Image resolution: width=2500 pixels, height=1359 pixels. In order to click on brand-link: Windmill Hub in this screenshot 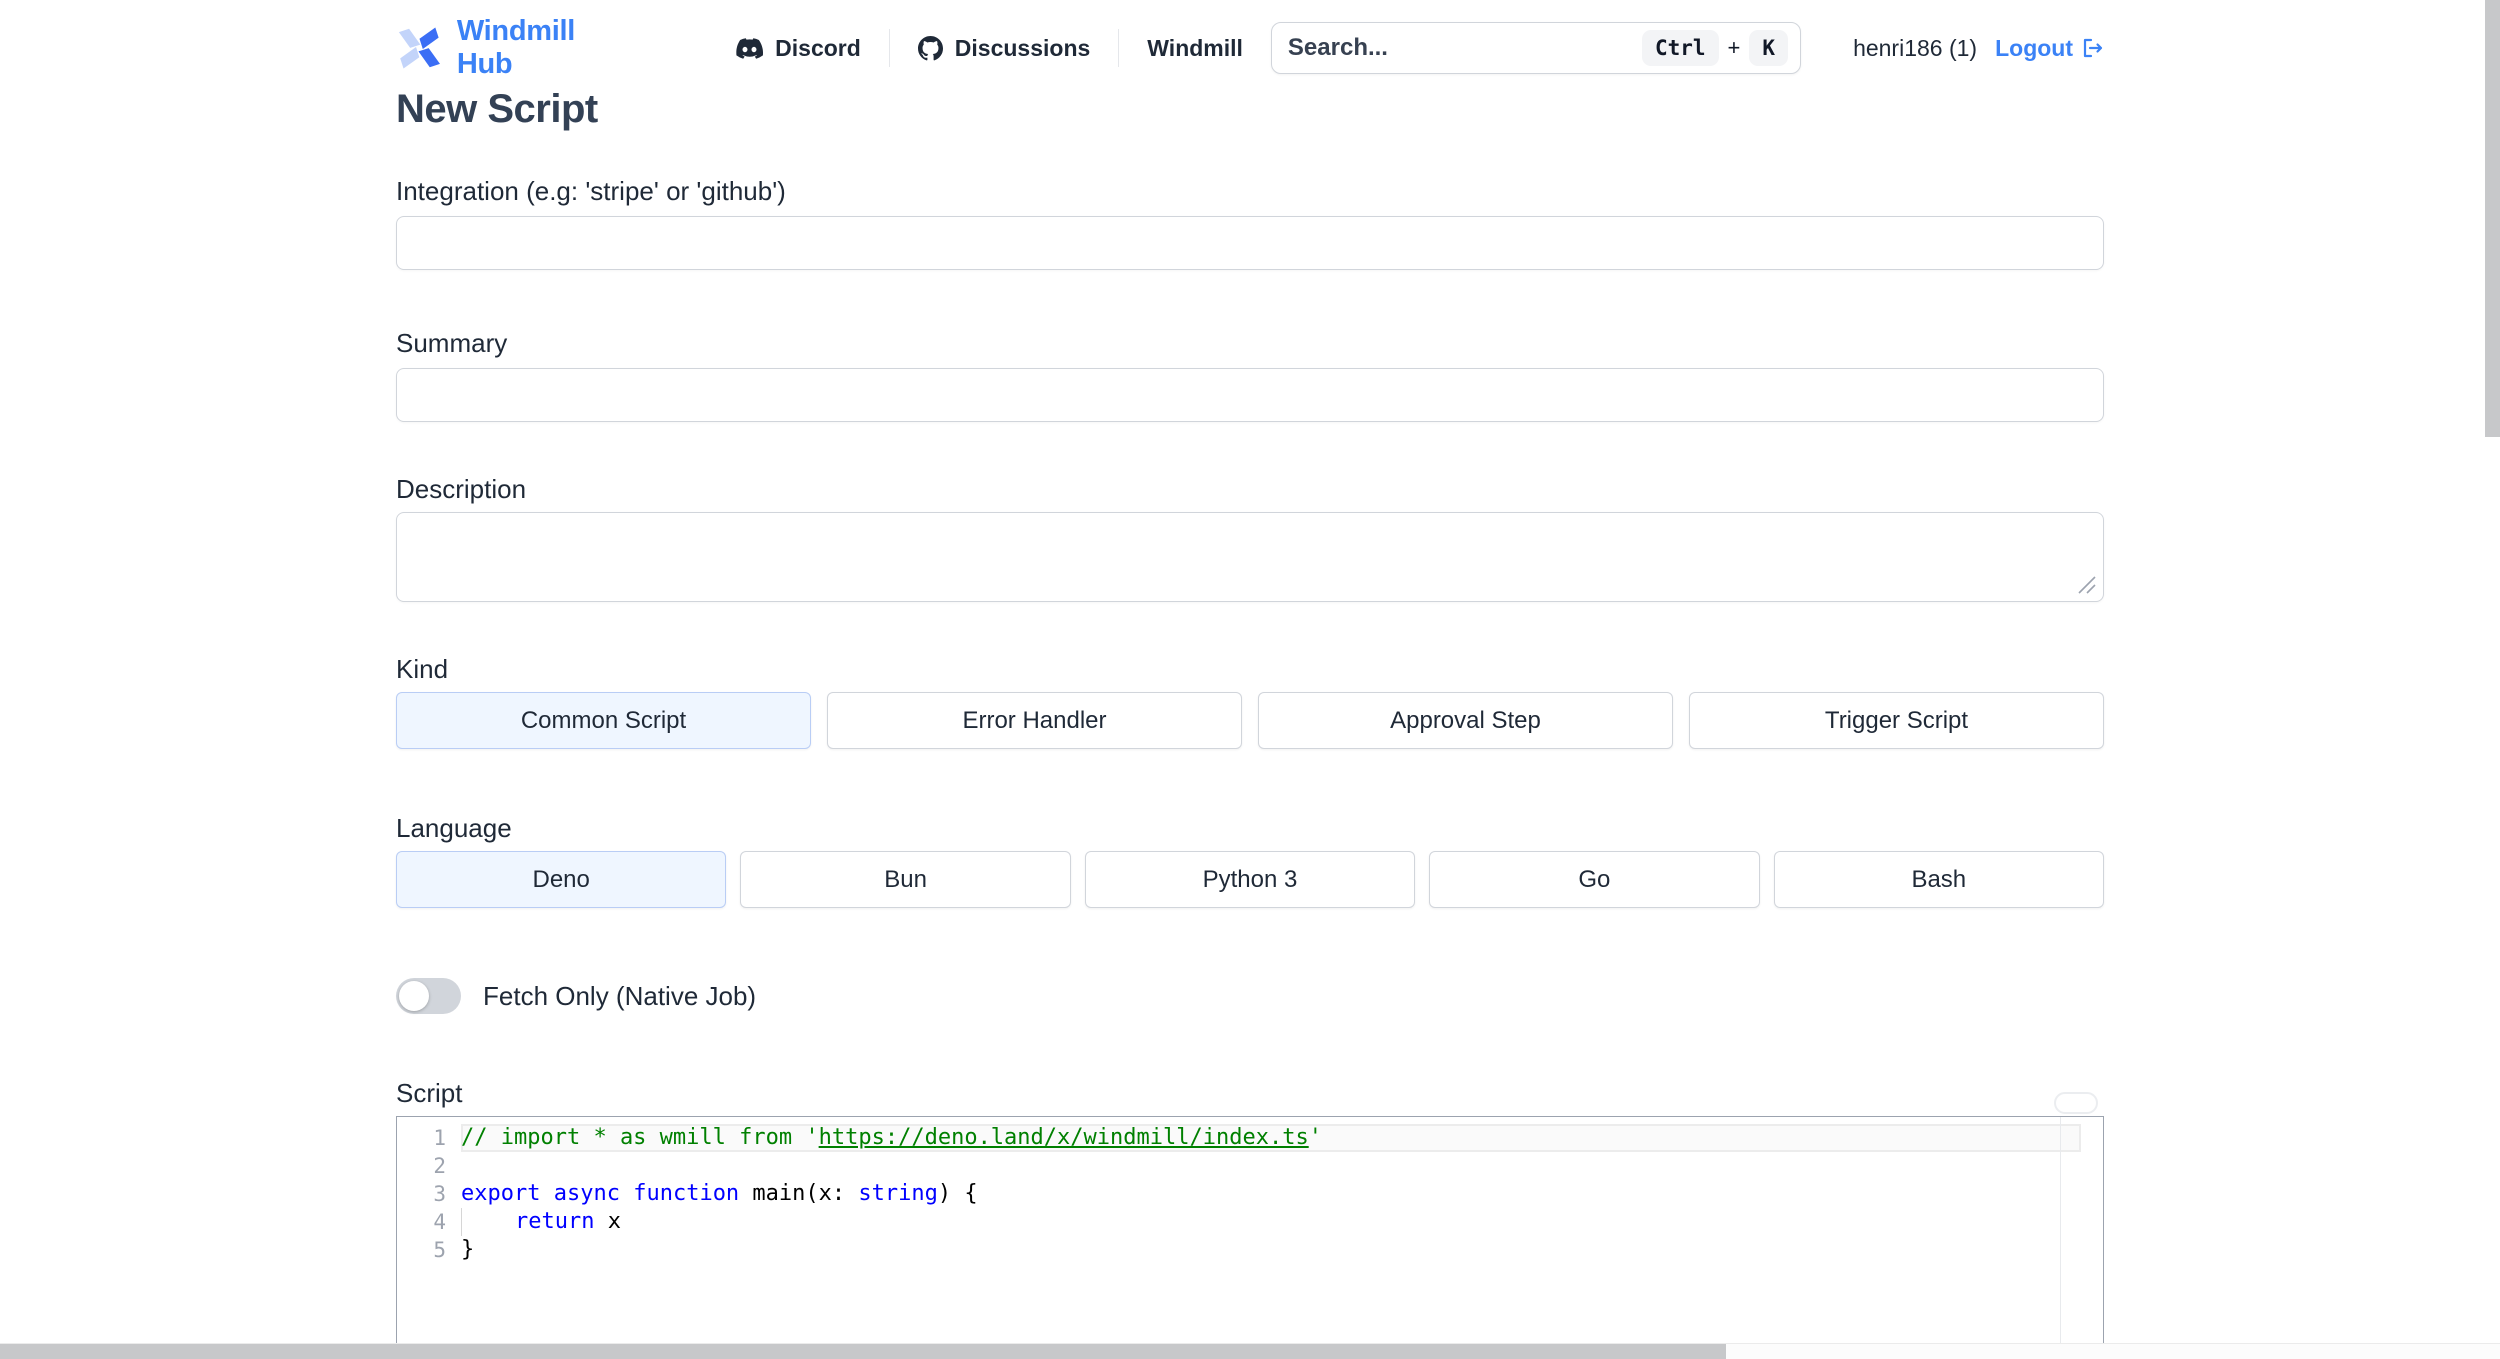, I will do `click(508, 48)`.